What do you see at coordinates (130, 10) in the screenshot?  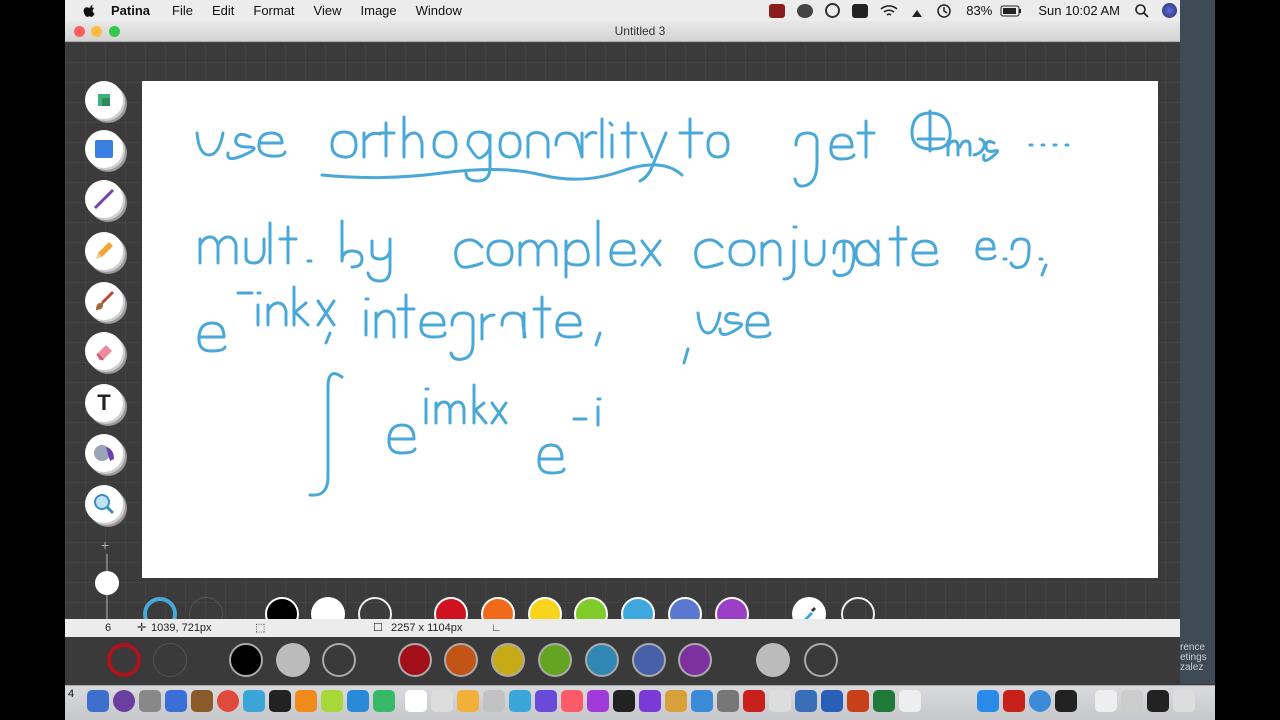 I see `app-name-menu: Patina` at bounding box center [130, 10].